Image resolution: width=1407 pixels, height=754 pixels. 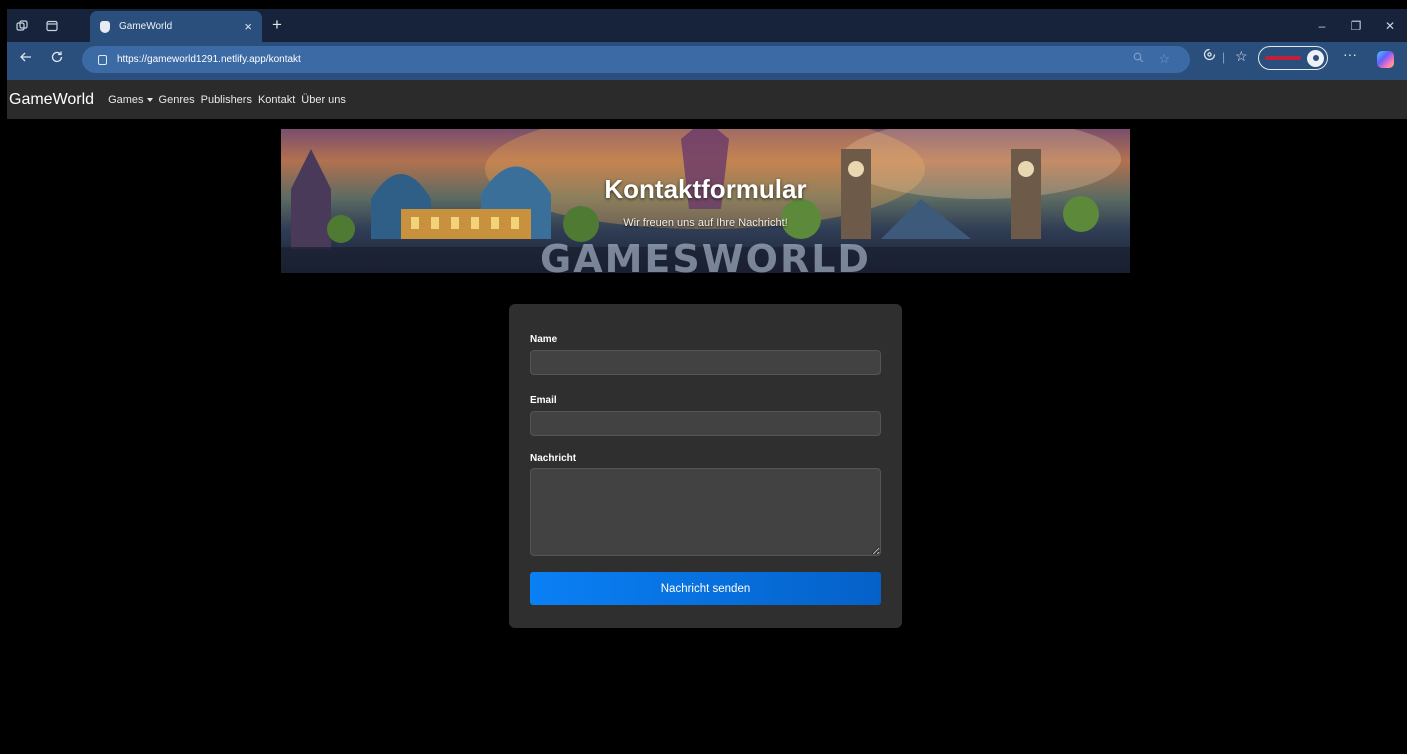 I want to click on message-textarea, so click(x=705, y=512).